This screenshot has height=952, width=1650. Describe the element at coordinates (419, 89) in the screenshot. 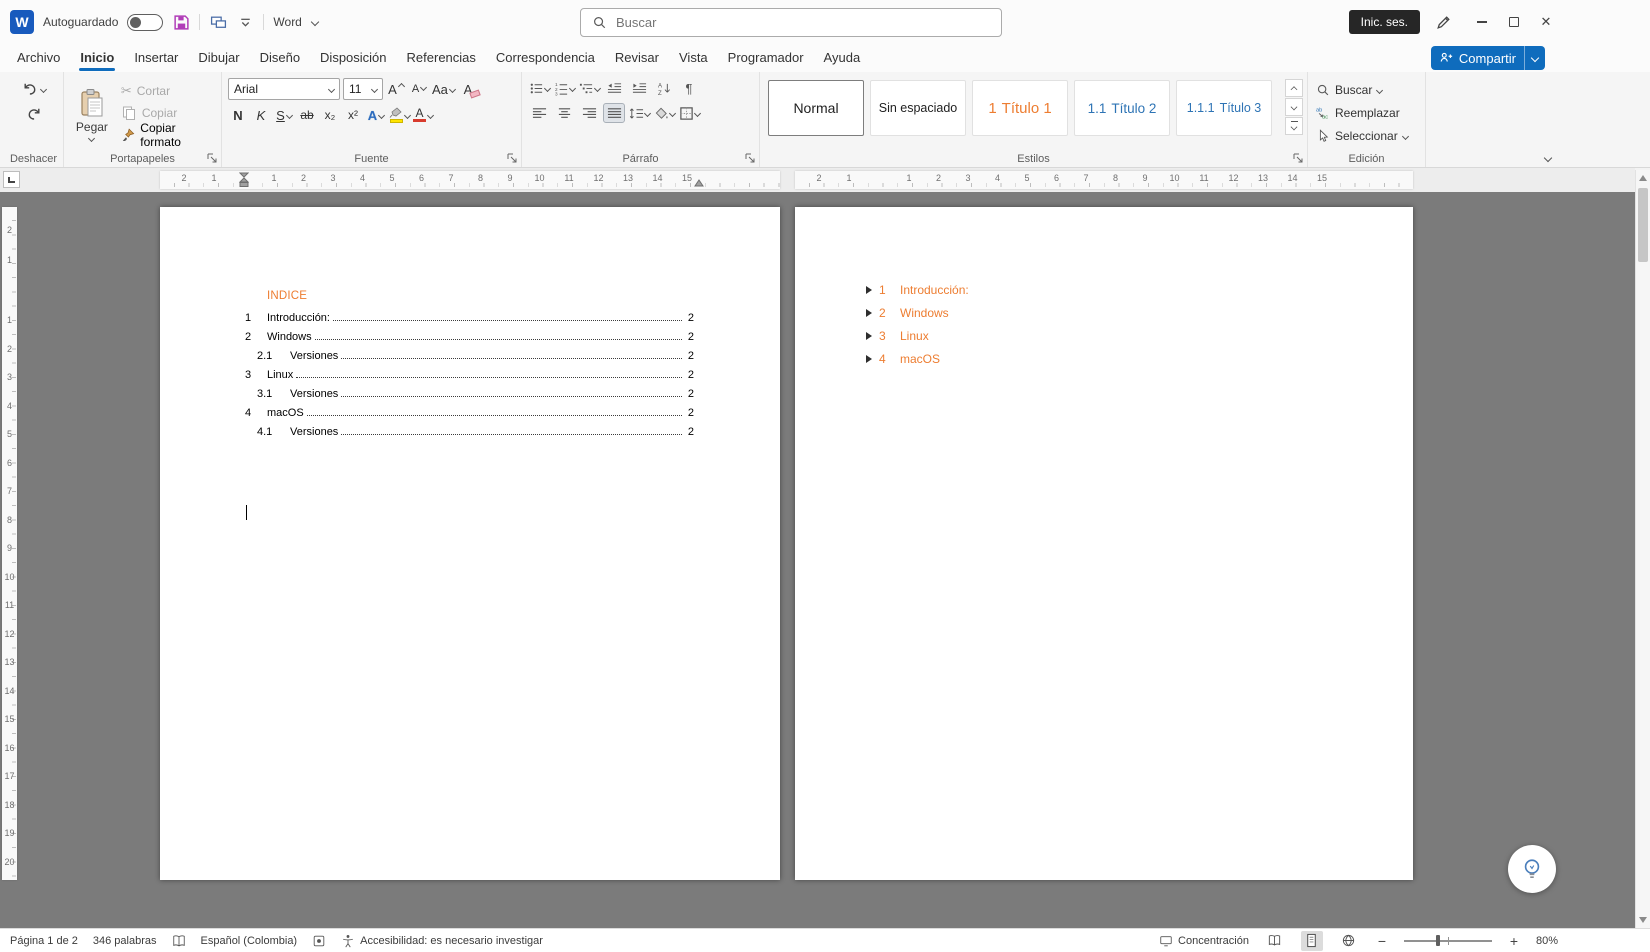

I see `shrink-font-button: A` at that location.